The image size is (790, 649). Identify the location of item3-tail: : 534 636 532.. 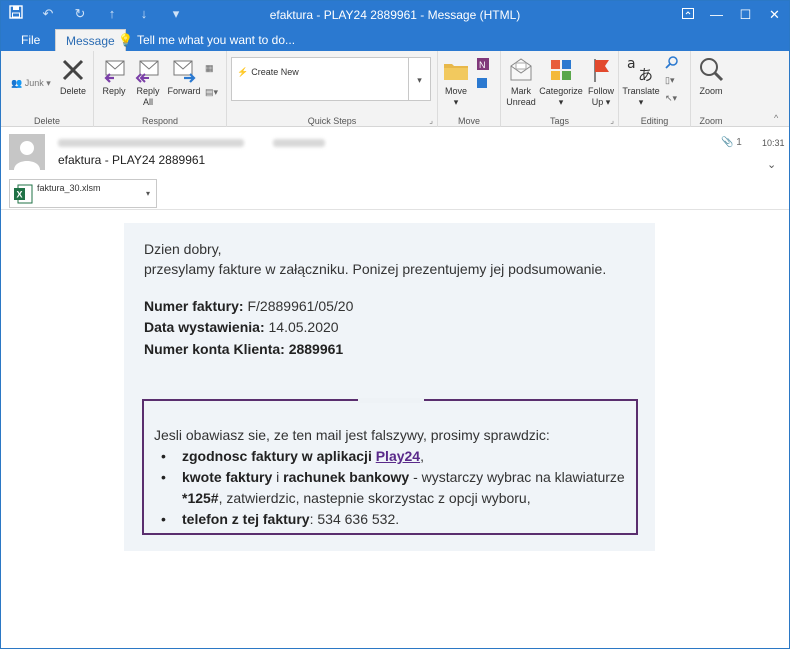
(354, 519).